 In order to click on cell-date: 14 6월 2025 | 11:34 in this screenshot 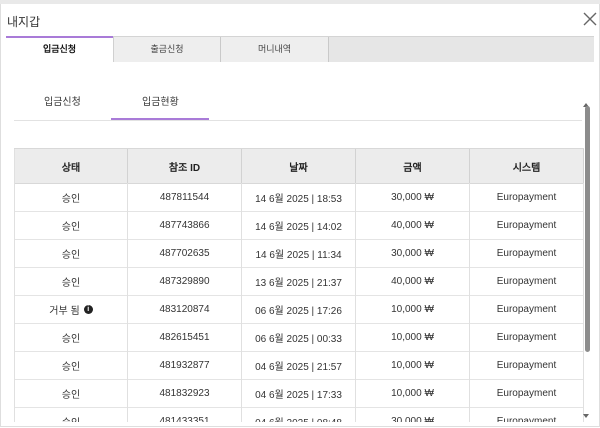, I will do `click(299, 253)`.